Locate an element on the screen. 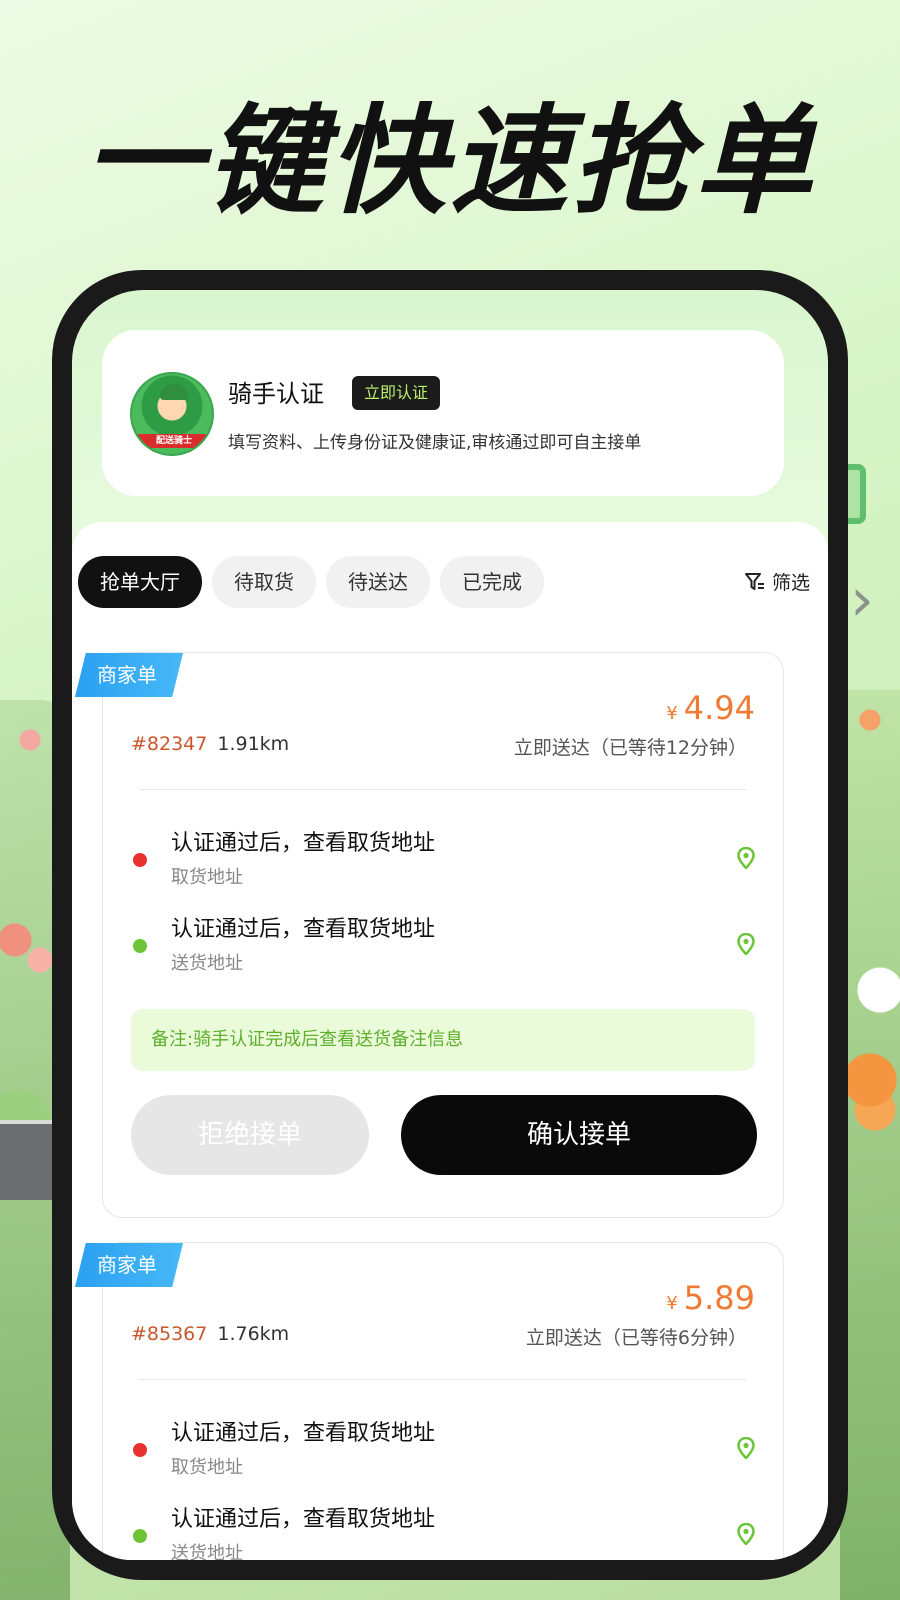 This screenshot has height=1600, width=900. order-number-row: #85367 1.76km is located at coordinates (210, 1334).